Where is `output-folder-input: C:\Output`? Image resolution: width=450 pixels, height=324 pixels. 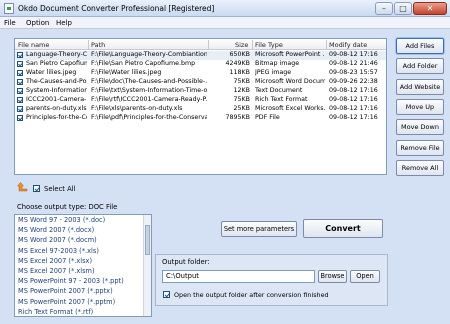 output-folder-input: C:\Output is located at coordinates (238, 276).